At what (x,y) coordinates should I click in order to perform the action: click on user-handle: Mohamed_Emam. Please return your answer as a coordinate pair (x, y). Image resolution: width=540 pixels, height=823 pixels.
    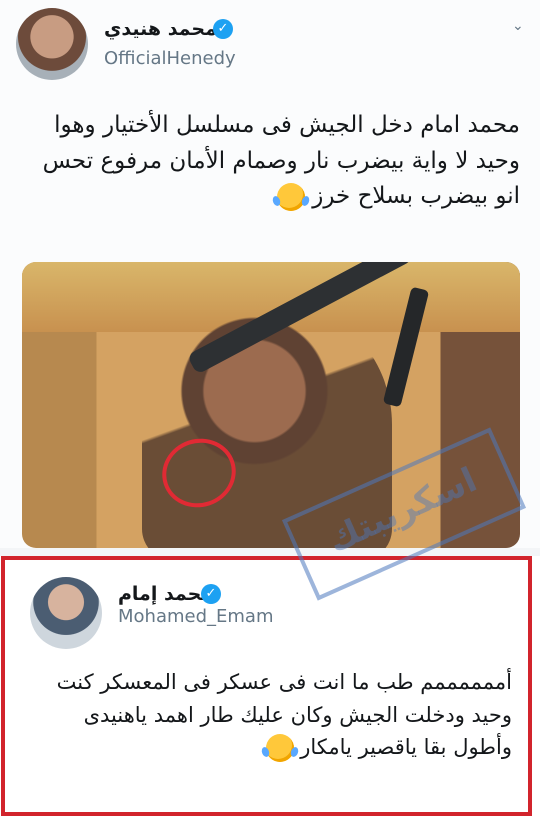
    Looking at the image, I should click on (196, 616).